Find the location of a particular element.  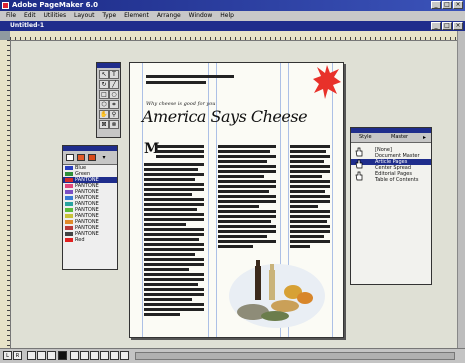

colors-palette-toolbar: ▾ is located at coordinates (90, 158).